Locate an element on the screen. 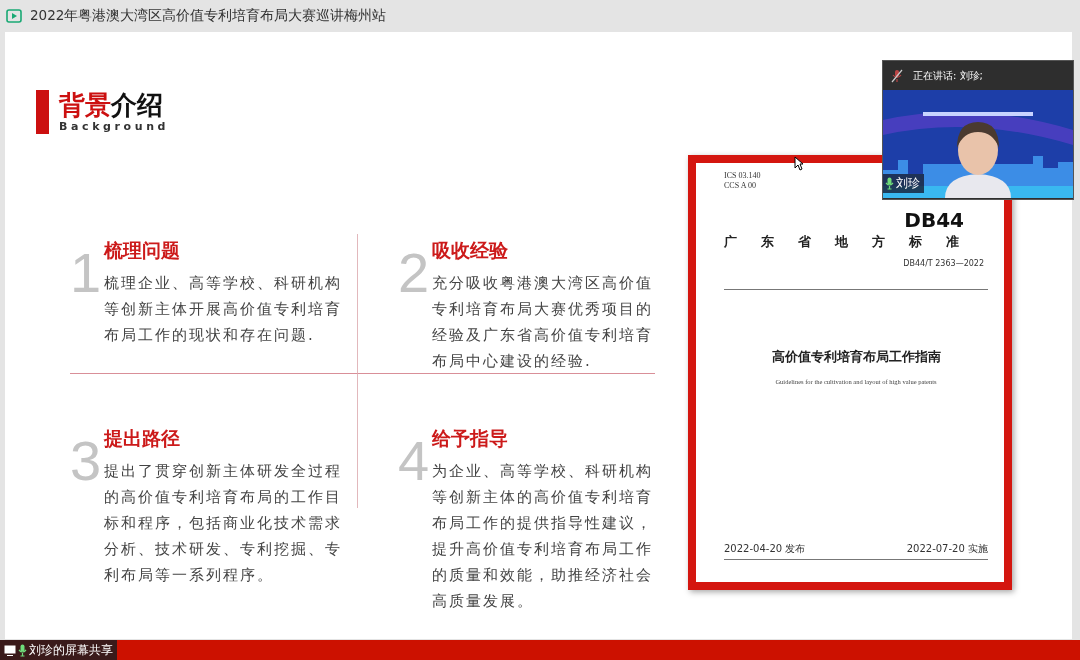 This screenshot has height=660, width=1080. classification-code: ICS 03.140 is located at coordinates (742, 176).